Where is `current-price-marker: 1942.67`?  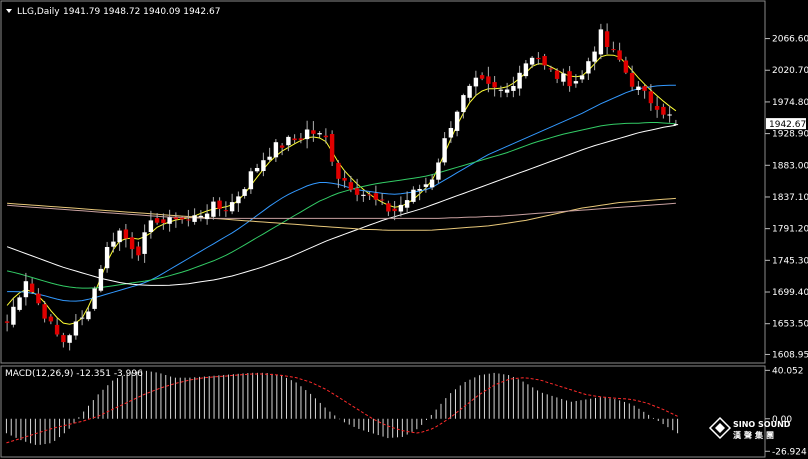 current-price-marker: 1942.67 is located at coordinates (786, 124).